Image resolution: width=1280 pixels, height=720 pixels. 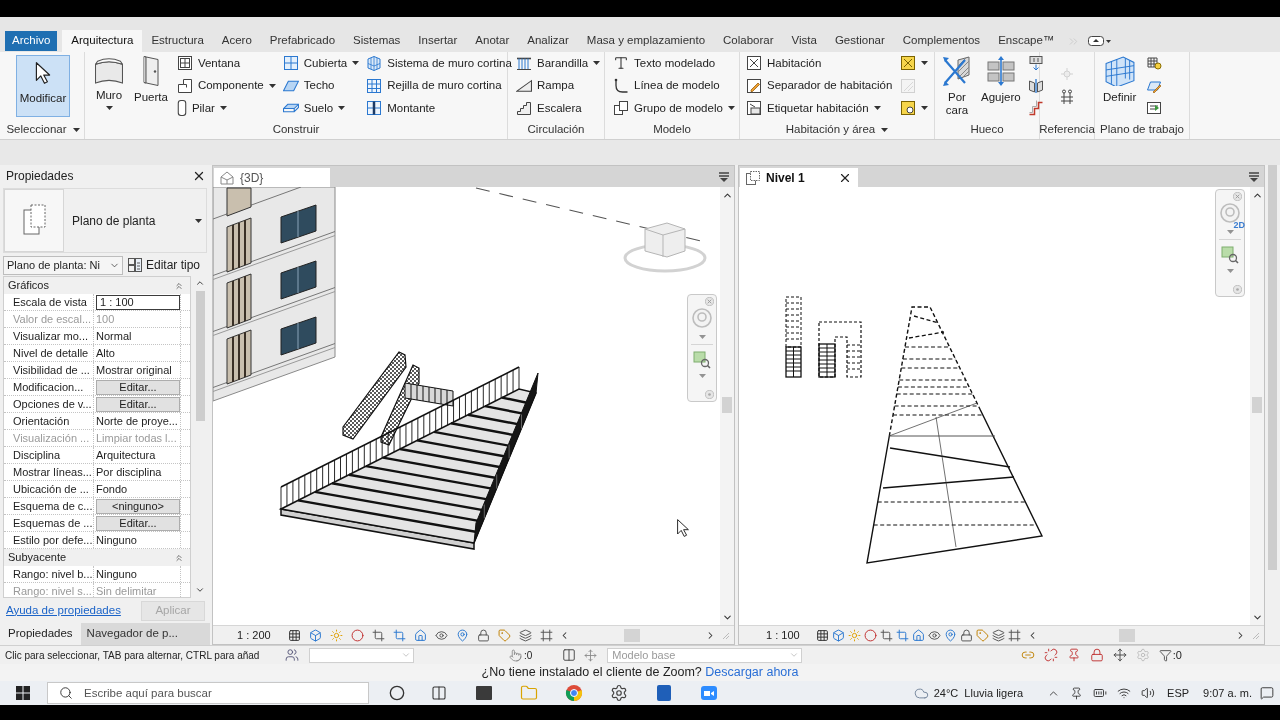 What do you see at coordinates (819, 108) in the screenshot?
I see `tool-button: Etiquetar habitación` at bounding box center [819, 108].